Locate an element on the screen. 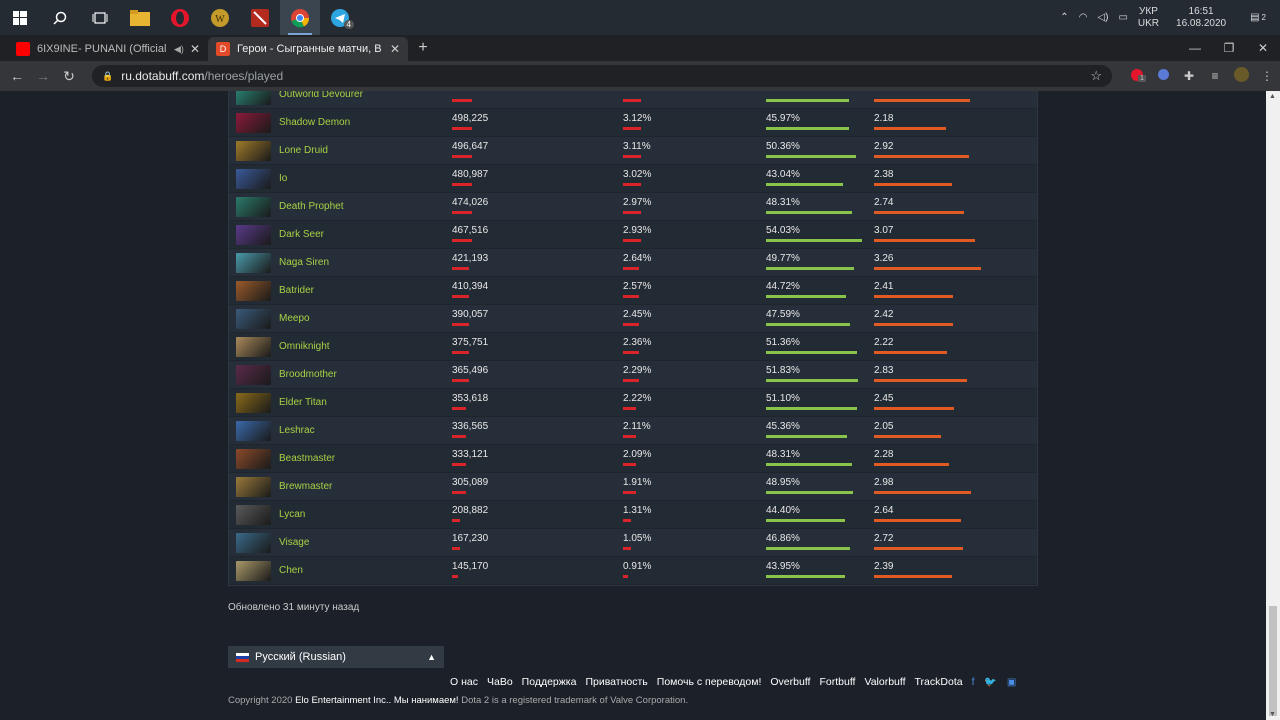  vpn-extension-icon is located at coordinates (1163, 76).